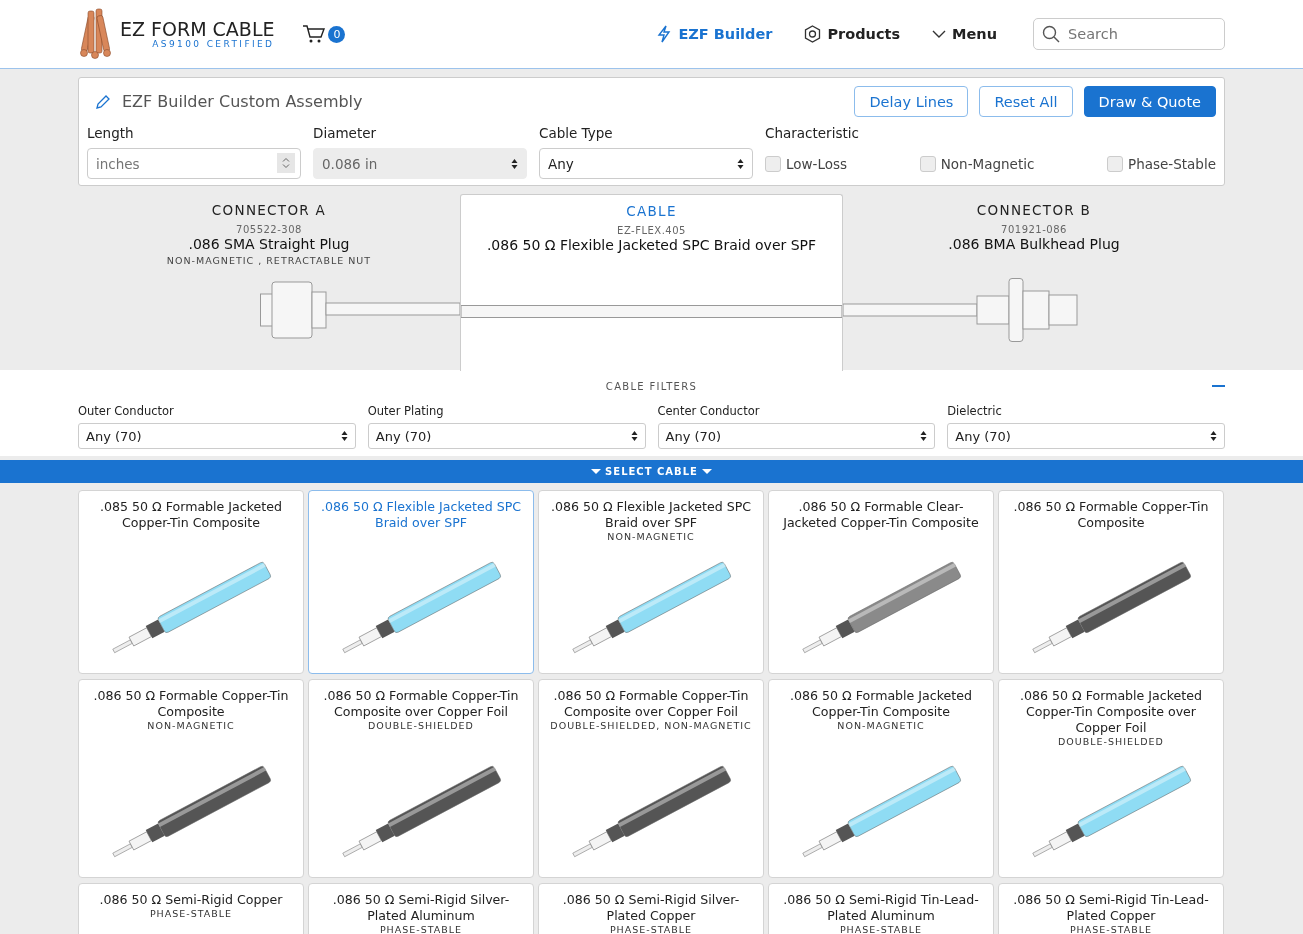 The width and height of the screenshot is (1303, 934). I want to click on cable-card: .085 50 Ω Formable Jacketed Copper-Tin Composite, so click(191, 582).